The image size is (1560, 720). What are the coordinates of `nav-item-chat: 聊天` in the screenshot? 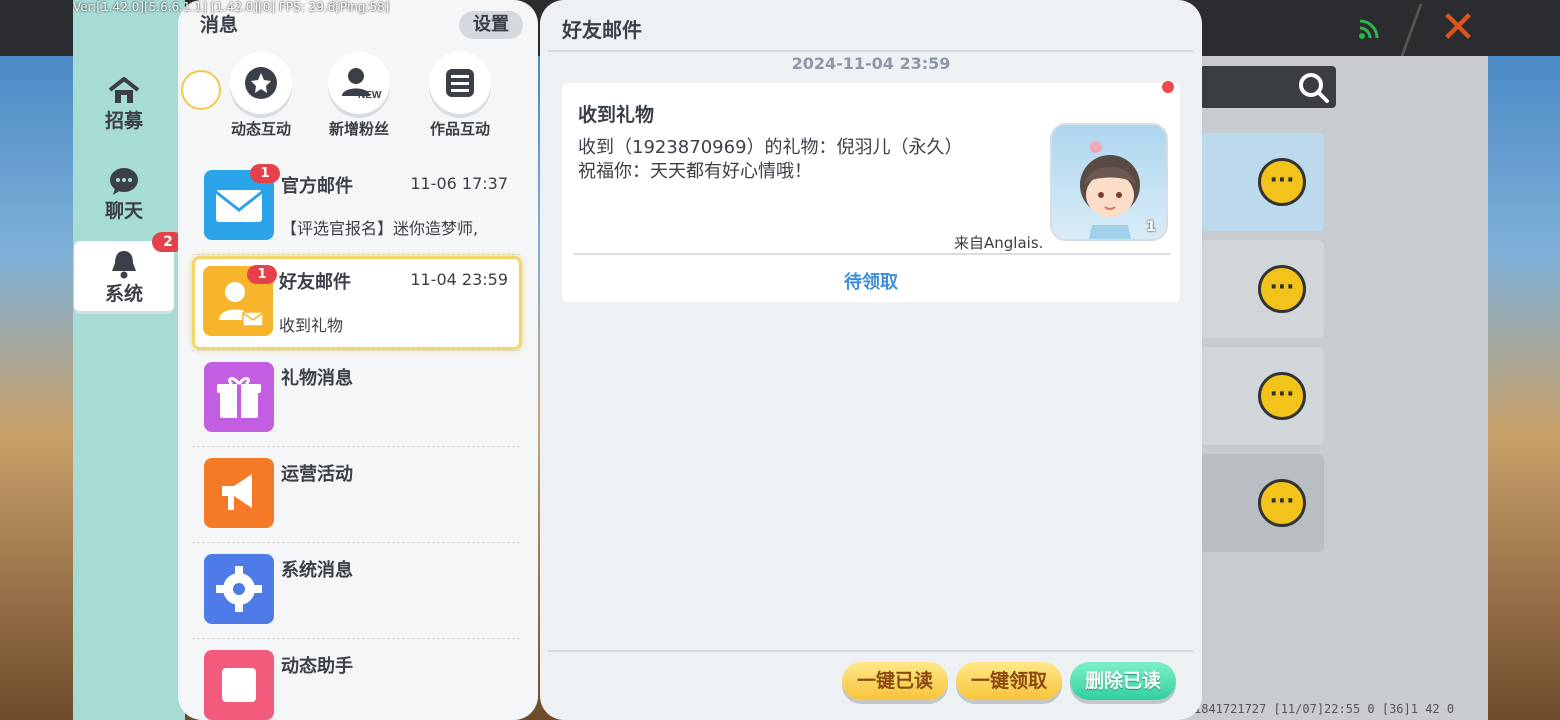 It's located at (124, 193).